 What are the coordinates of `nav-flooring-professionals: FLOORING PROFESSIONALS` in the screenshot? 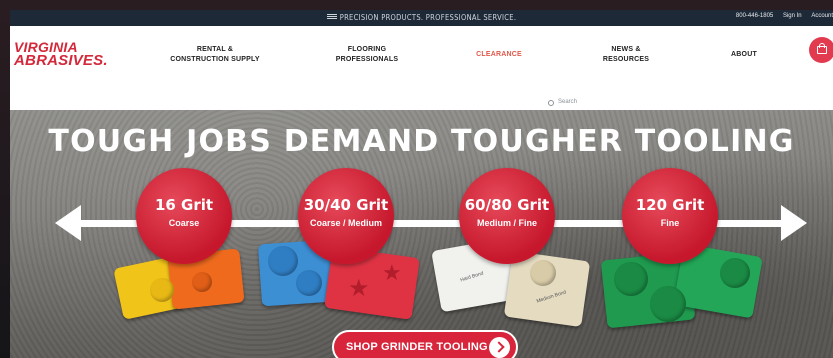 It's located at (367, 55).